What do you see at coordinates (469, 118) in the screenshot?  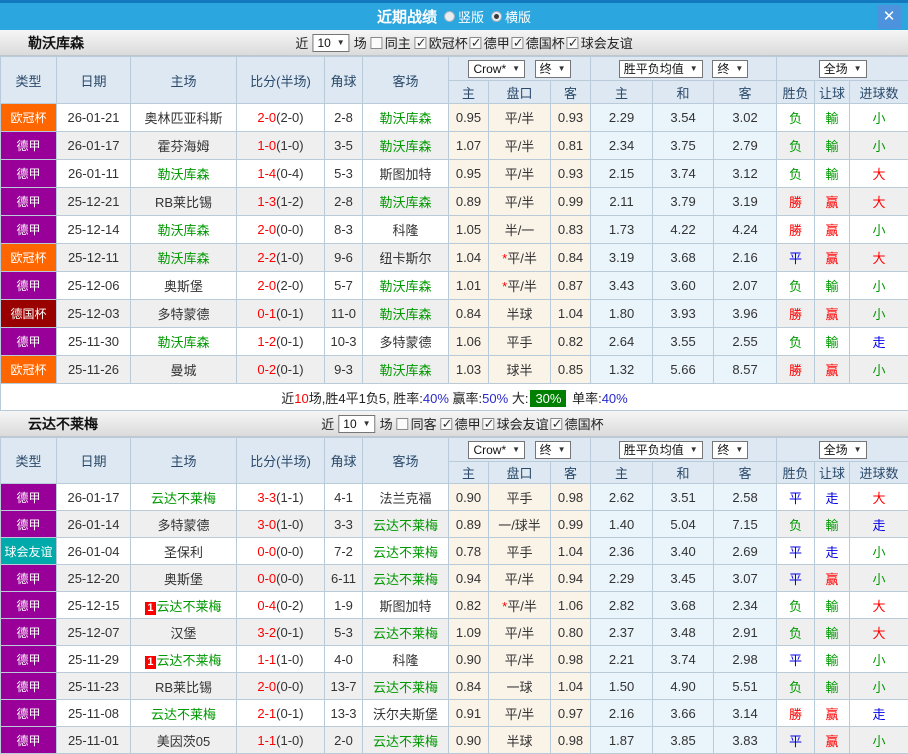 I see `odds-home: 0.95` at bounding box center [469, 118].